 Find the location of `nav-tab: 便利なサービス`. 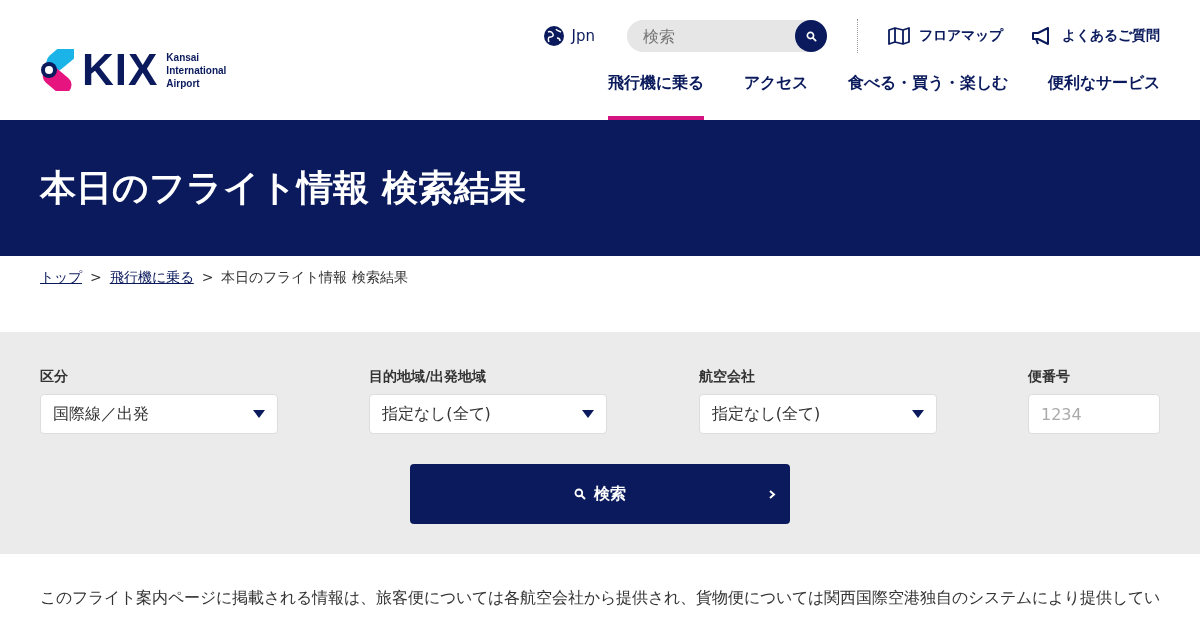

nav-tab: 便利なサービス is located at coordinates (1104, 95).